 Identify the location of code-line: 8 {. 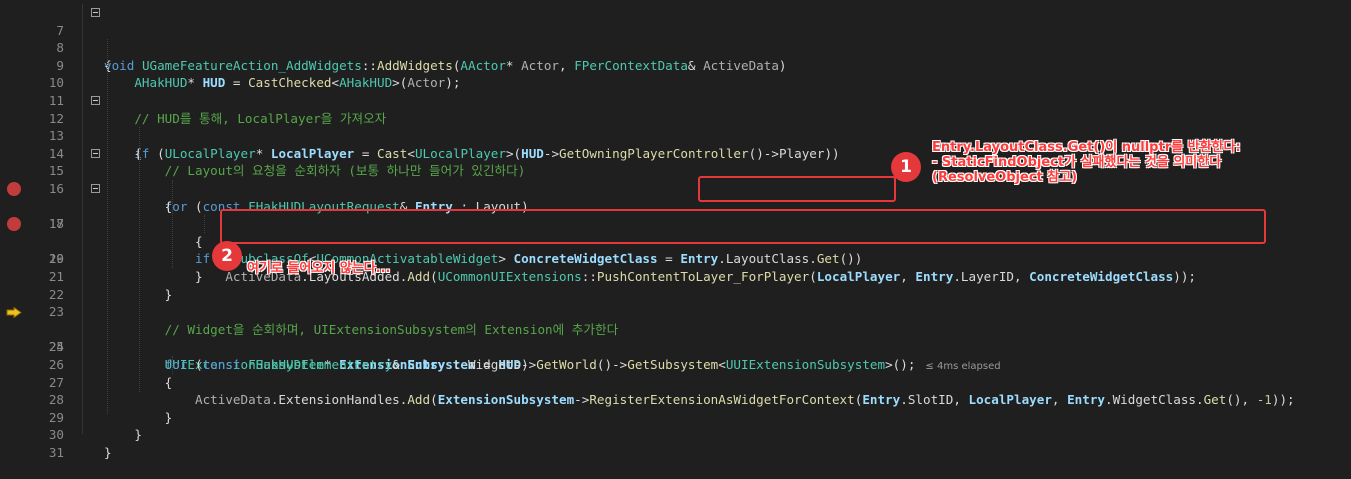
(675, 47).